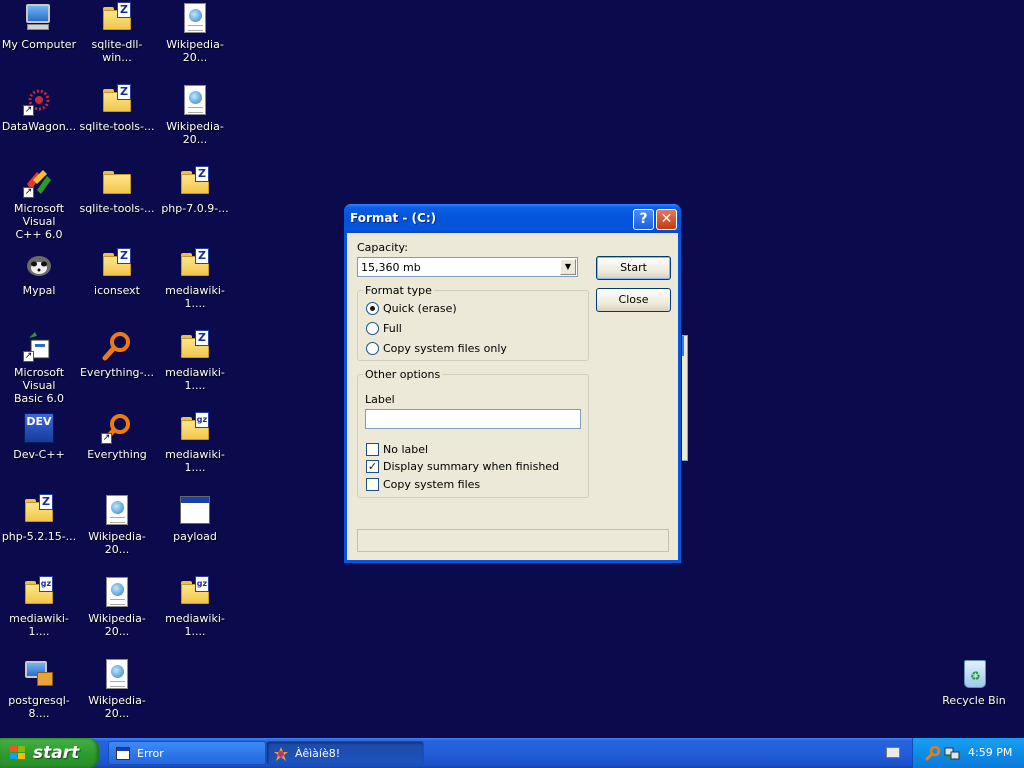  Describe the element at coordinates (372, 466) in the screenshot. I see `checkbox-display-summary: ✓` at that location.